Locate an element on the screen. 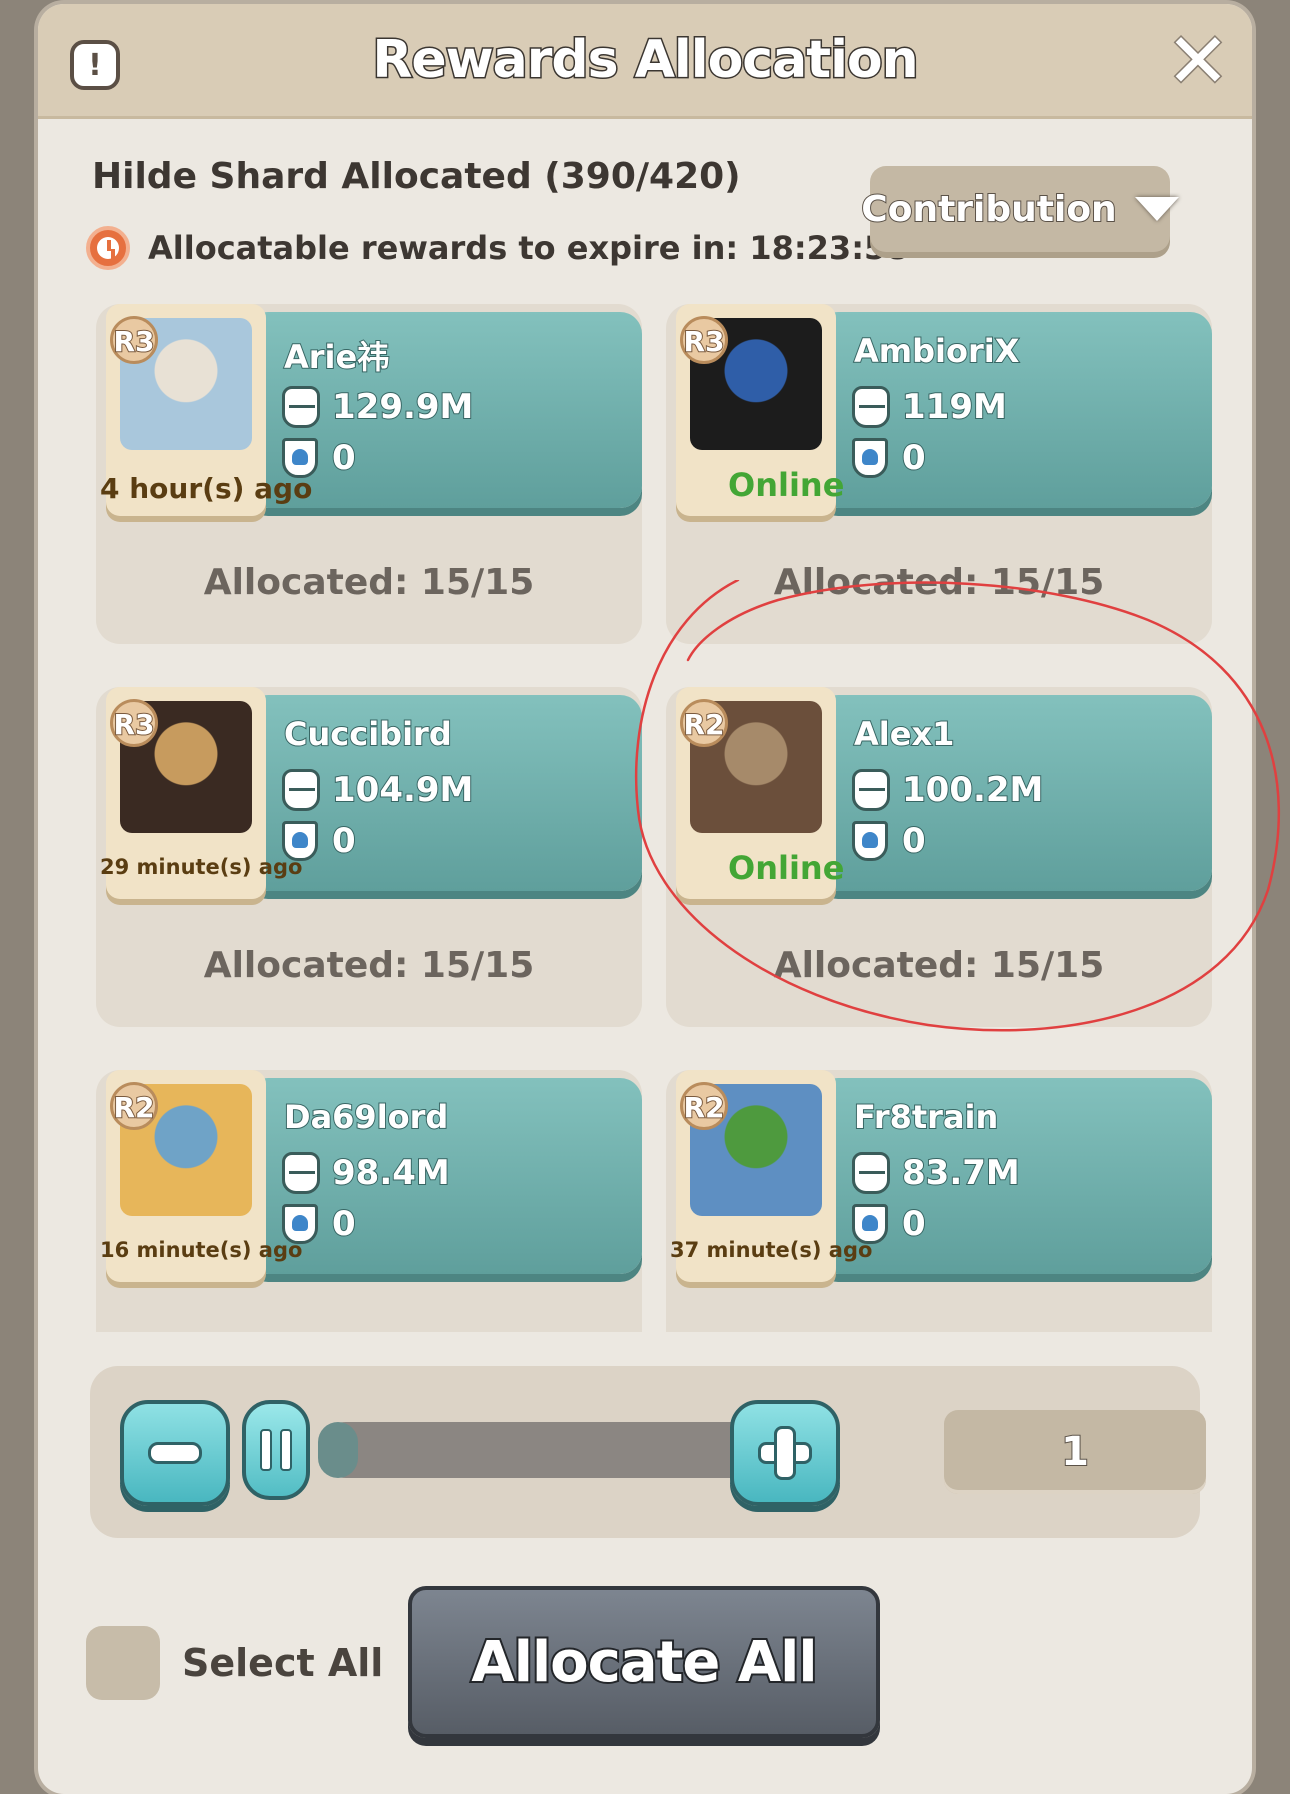  power-row: 83.7M is located at coordinates (936, 1173).